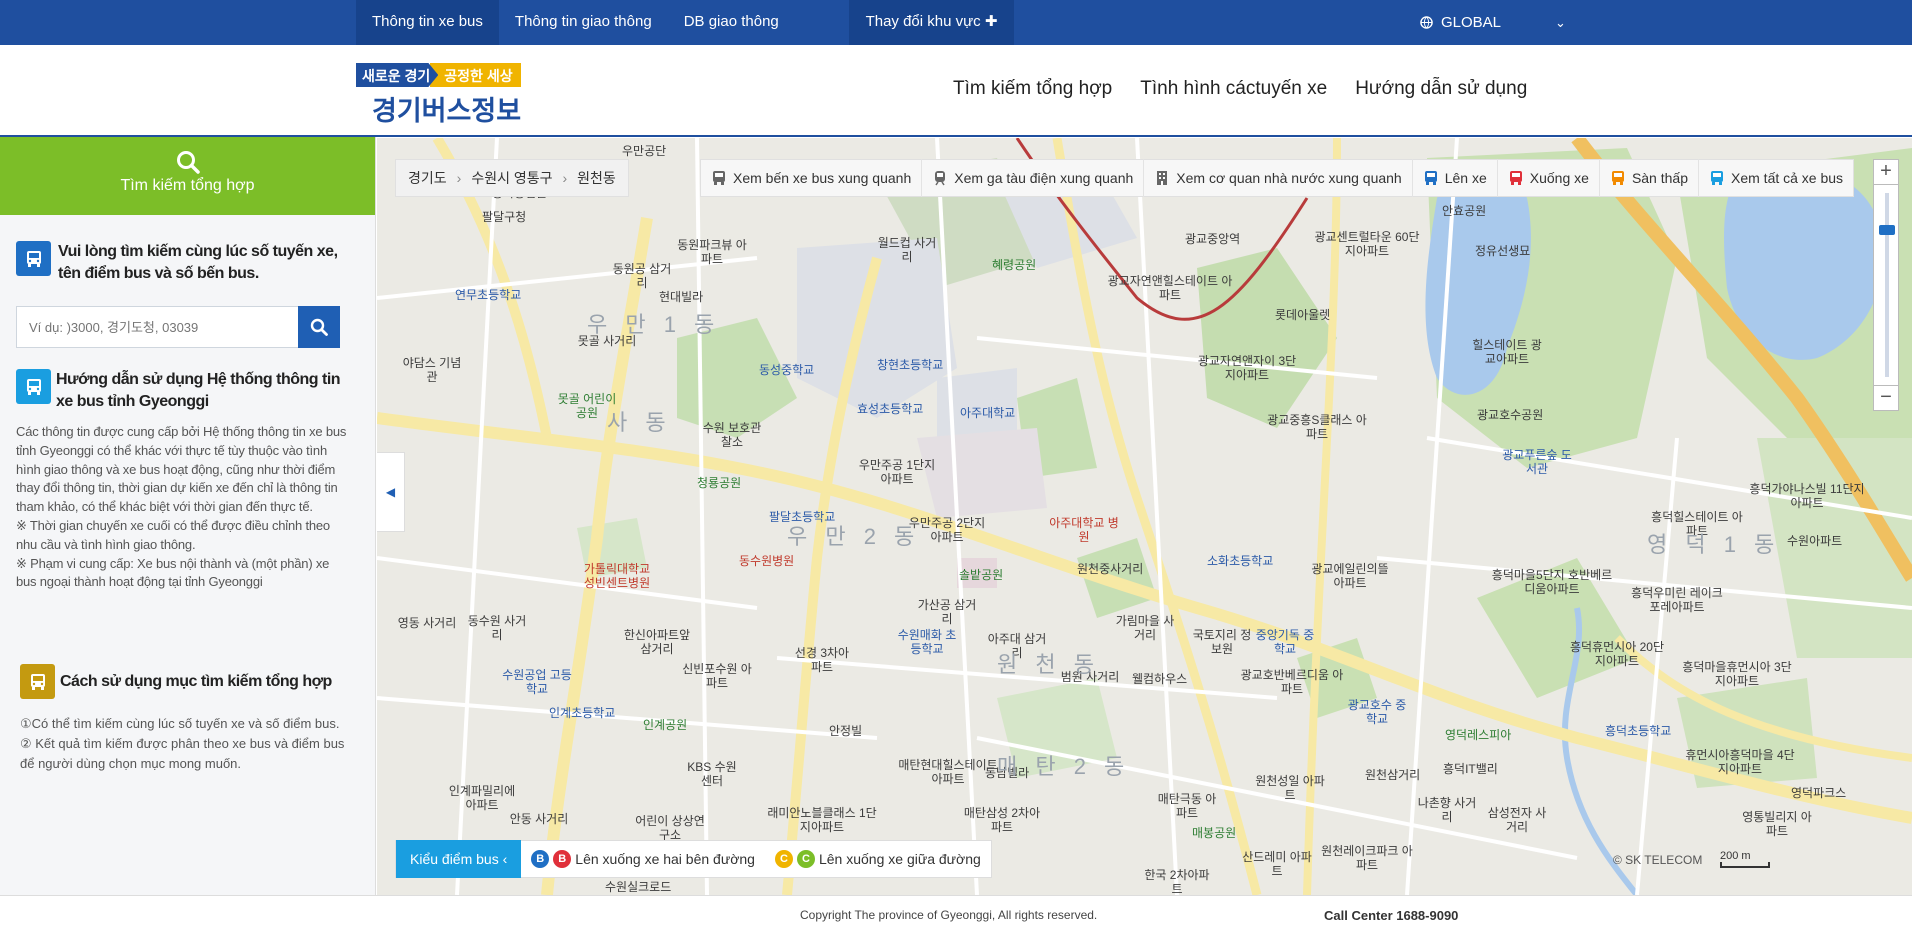  What do you see at coordinates (1740, 762) in the screenshot?
I see `map-label: 휴먼시아흥덕마을 4단지아파트` at bounding box center [1740, 762].